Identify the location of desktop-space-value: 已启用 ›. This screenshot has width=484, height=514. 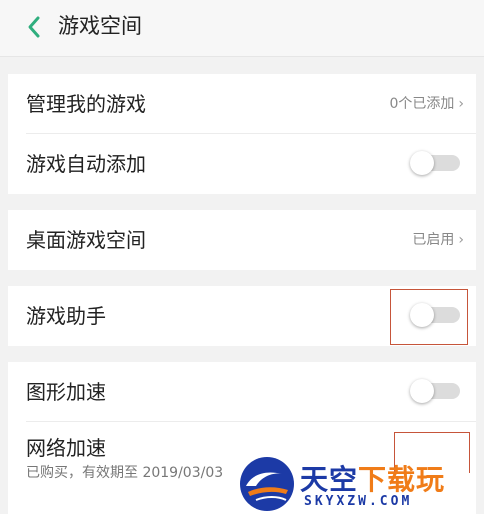
(438, 240).